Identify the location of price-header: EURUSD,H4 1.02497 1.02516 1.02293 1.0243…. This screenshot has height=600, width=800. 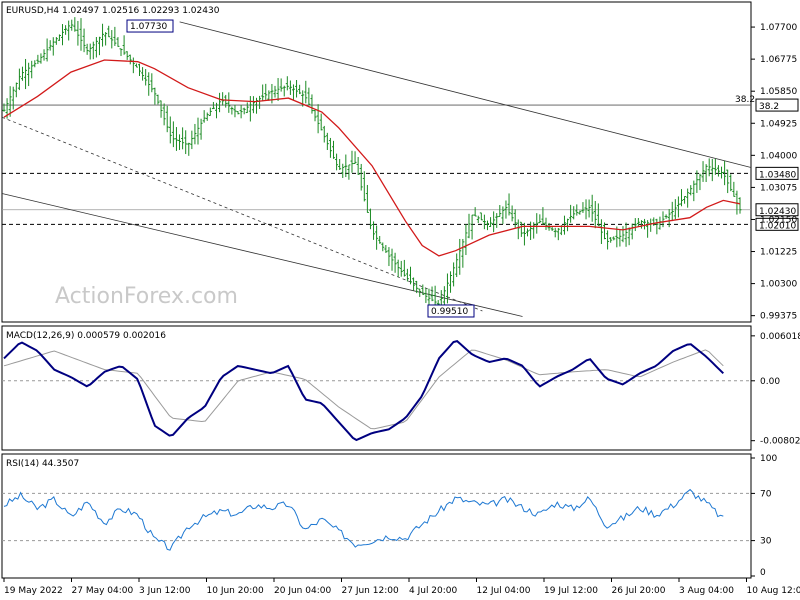
(113, 11).